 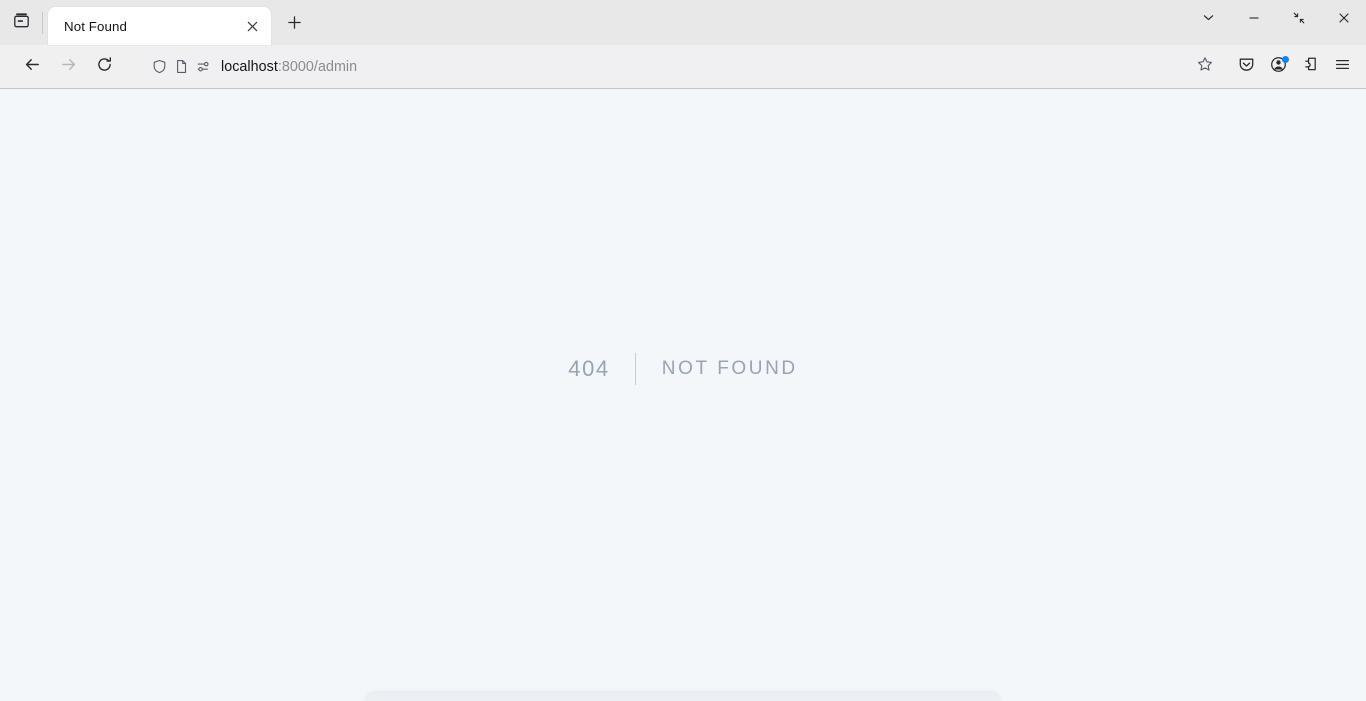 I want to click on url-text: localhost:8000/admin, so click(x=705, y=67).